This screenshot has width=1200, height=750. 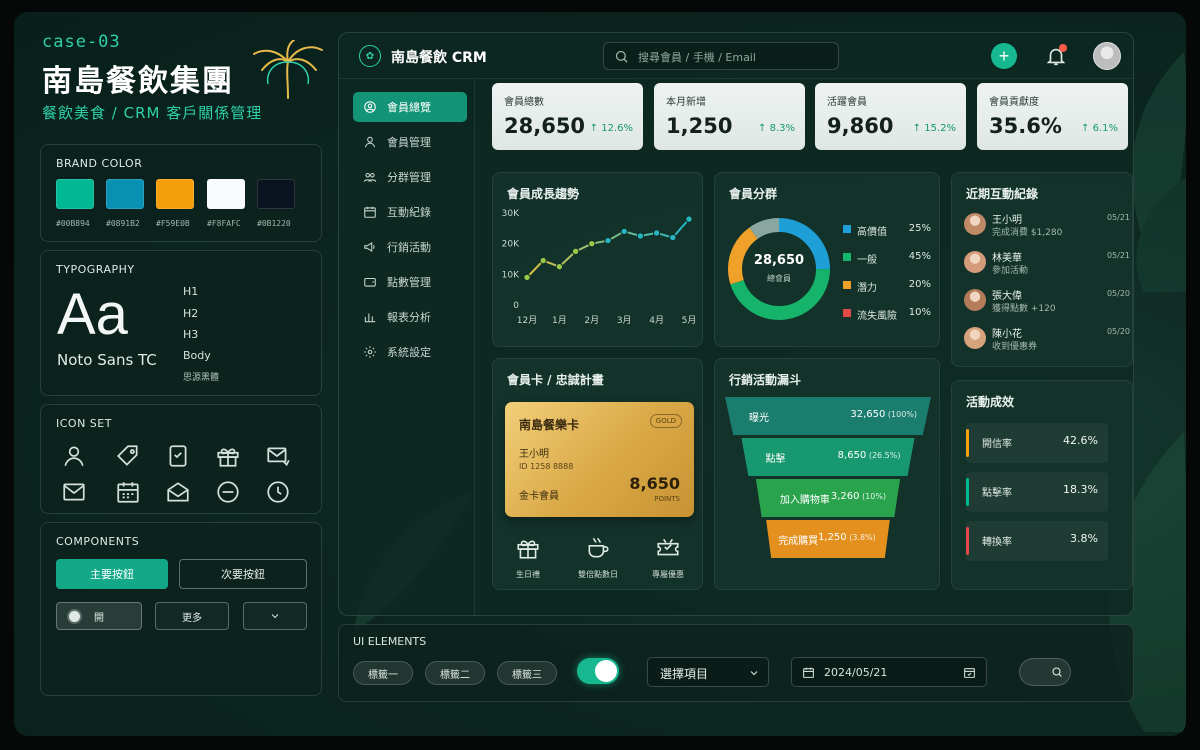 I want to click on card-holder: 王小明, so click(x=534, y=454).